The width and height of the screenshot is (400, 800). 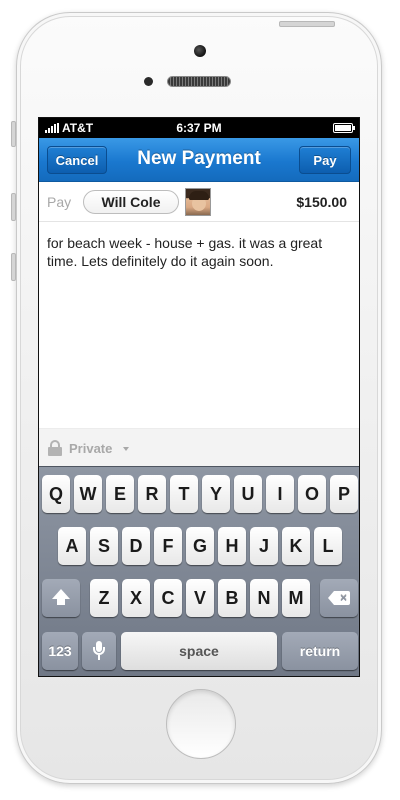 I want to click on key-r: R, so click(x=152, y=494).